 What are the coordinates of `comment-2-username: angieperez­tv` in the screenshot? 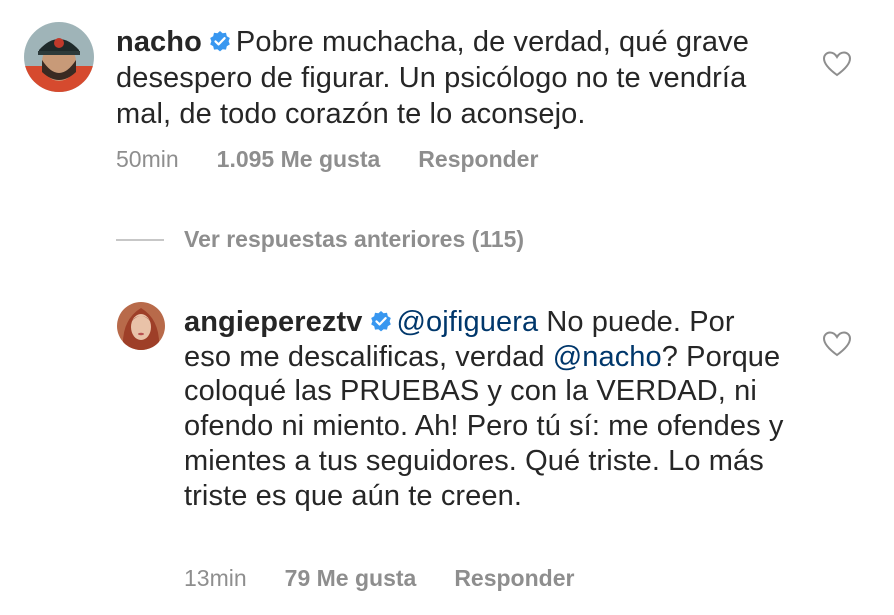 It's located at (273, 322).